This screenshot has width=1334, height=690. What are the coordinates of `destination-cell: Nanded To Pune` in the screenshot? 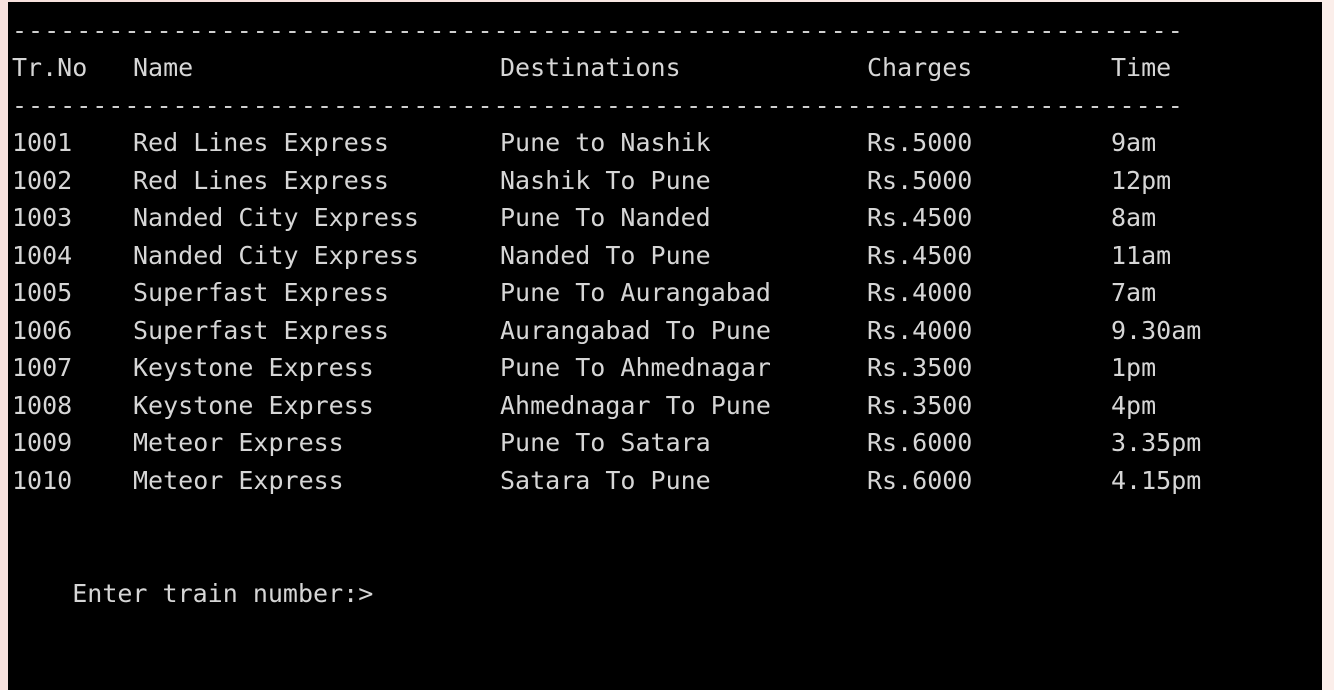 It's located at (605, 255).